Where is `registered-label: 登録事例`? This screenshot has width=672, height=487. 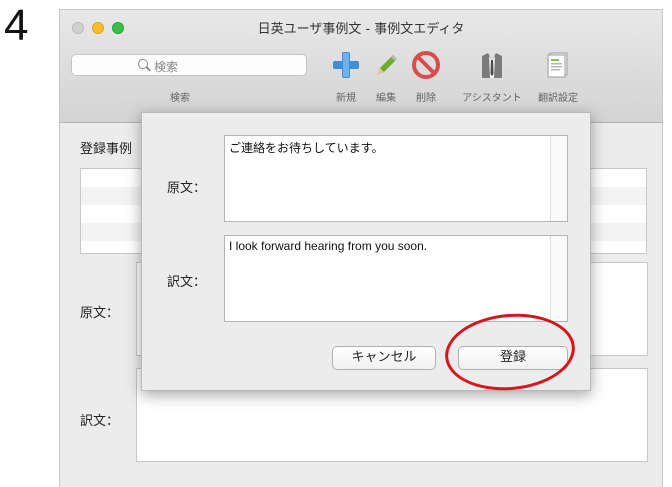 registered-label: 登録事例 is located at coordinates (106, 149).